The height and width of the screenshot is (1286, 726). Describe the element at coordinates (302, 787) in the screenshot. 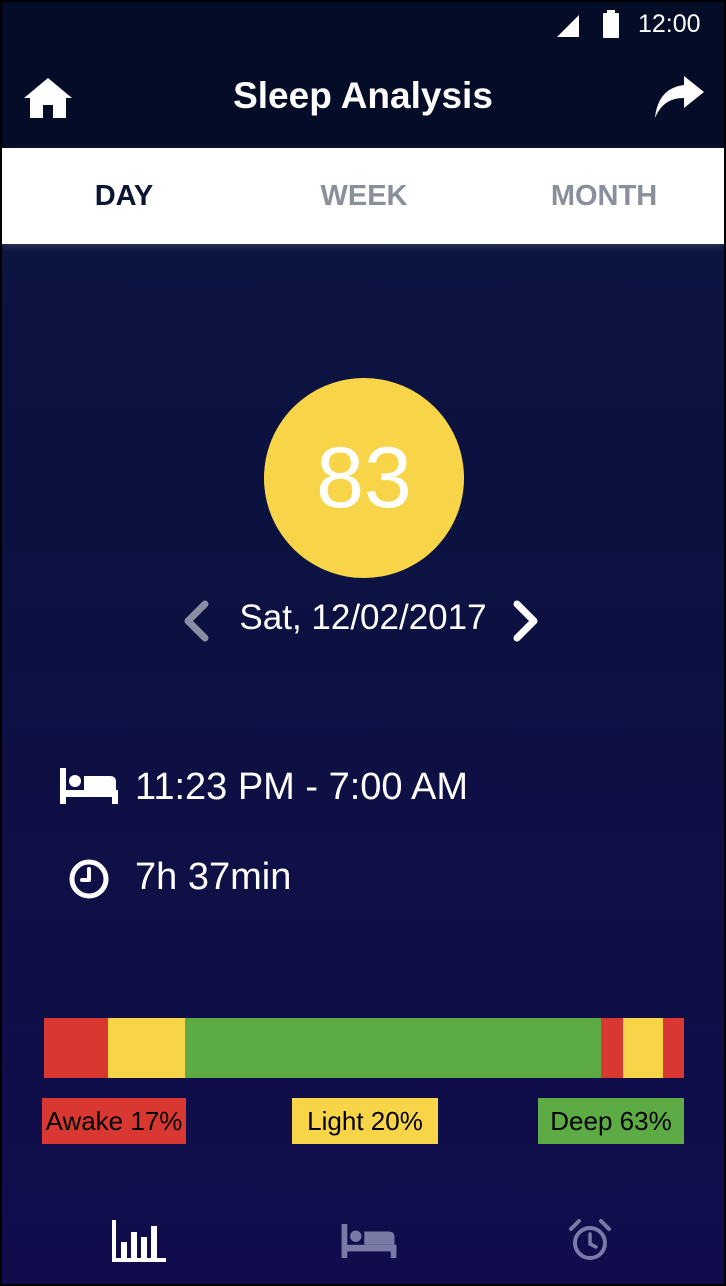

I see `sleep-time-range: 11:23 PM - 7:00 AM` at that location.